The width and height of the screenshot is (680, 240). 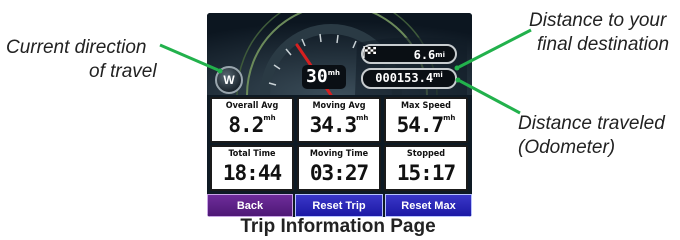 What do you see at coordinates (369, 52) in the screenshot?
I see `checkered-flag-icon` at bounding box center [369, 52].